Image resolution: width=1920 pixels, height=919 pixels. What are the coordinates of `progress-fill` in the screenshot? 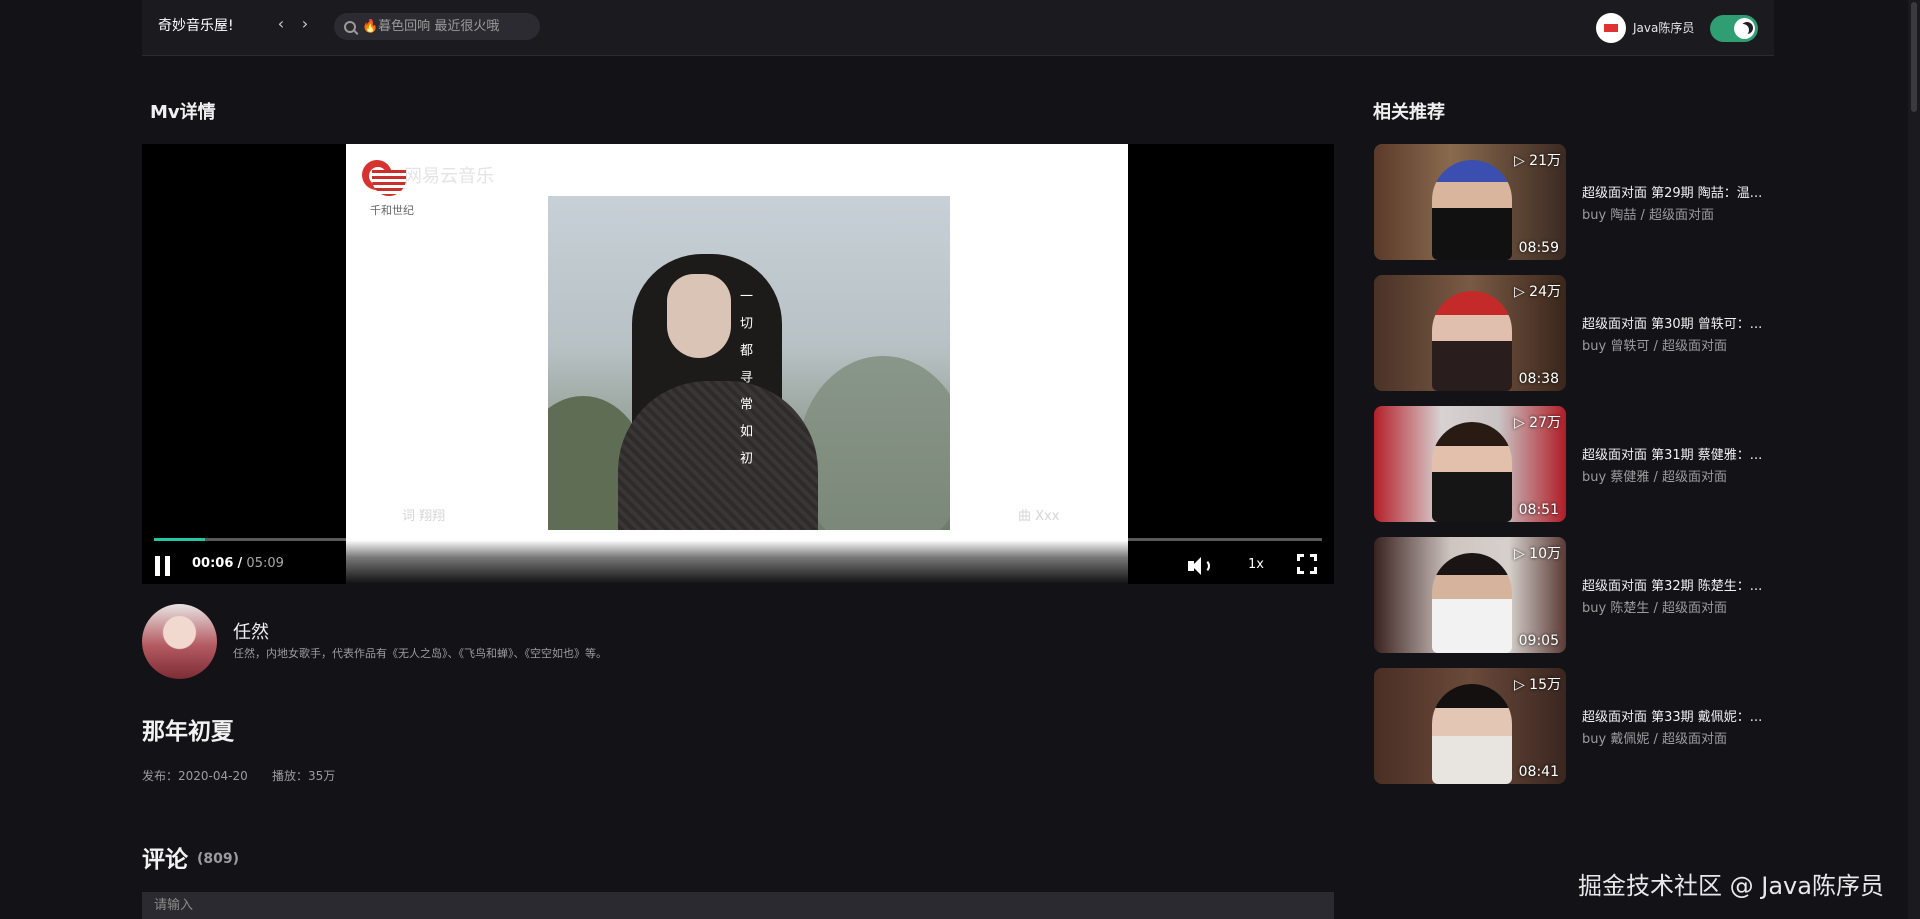 It's located at (180, 539).